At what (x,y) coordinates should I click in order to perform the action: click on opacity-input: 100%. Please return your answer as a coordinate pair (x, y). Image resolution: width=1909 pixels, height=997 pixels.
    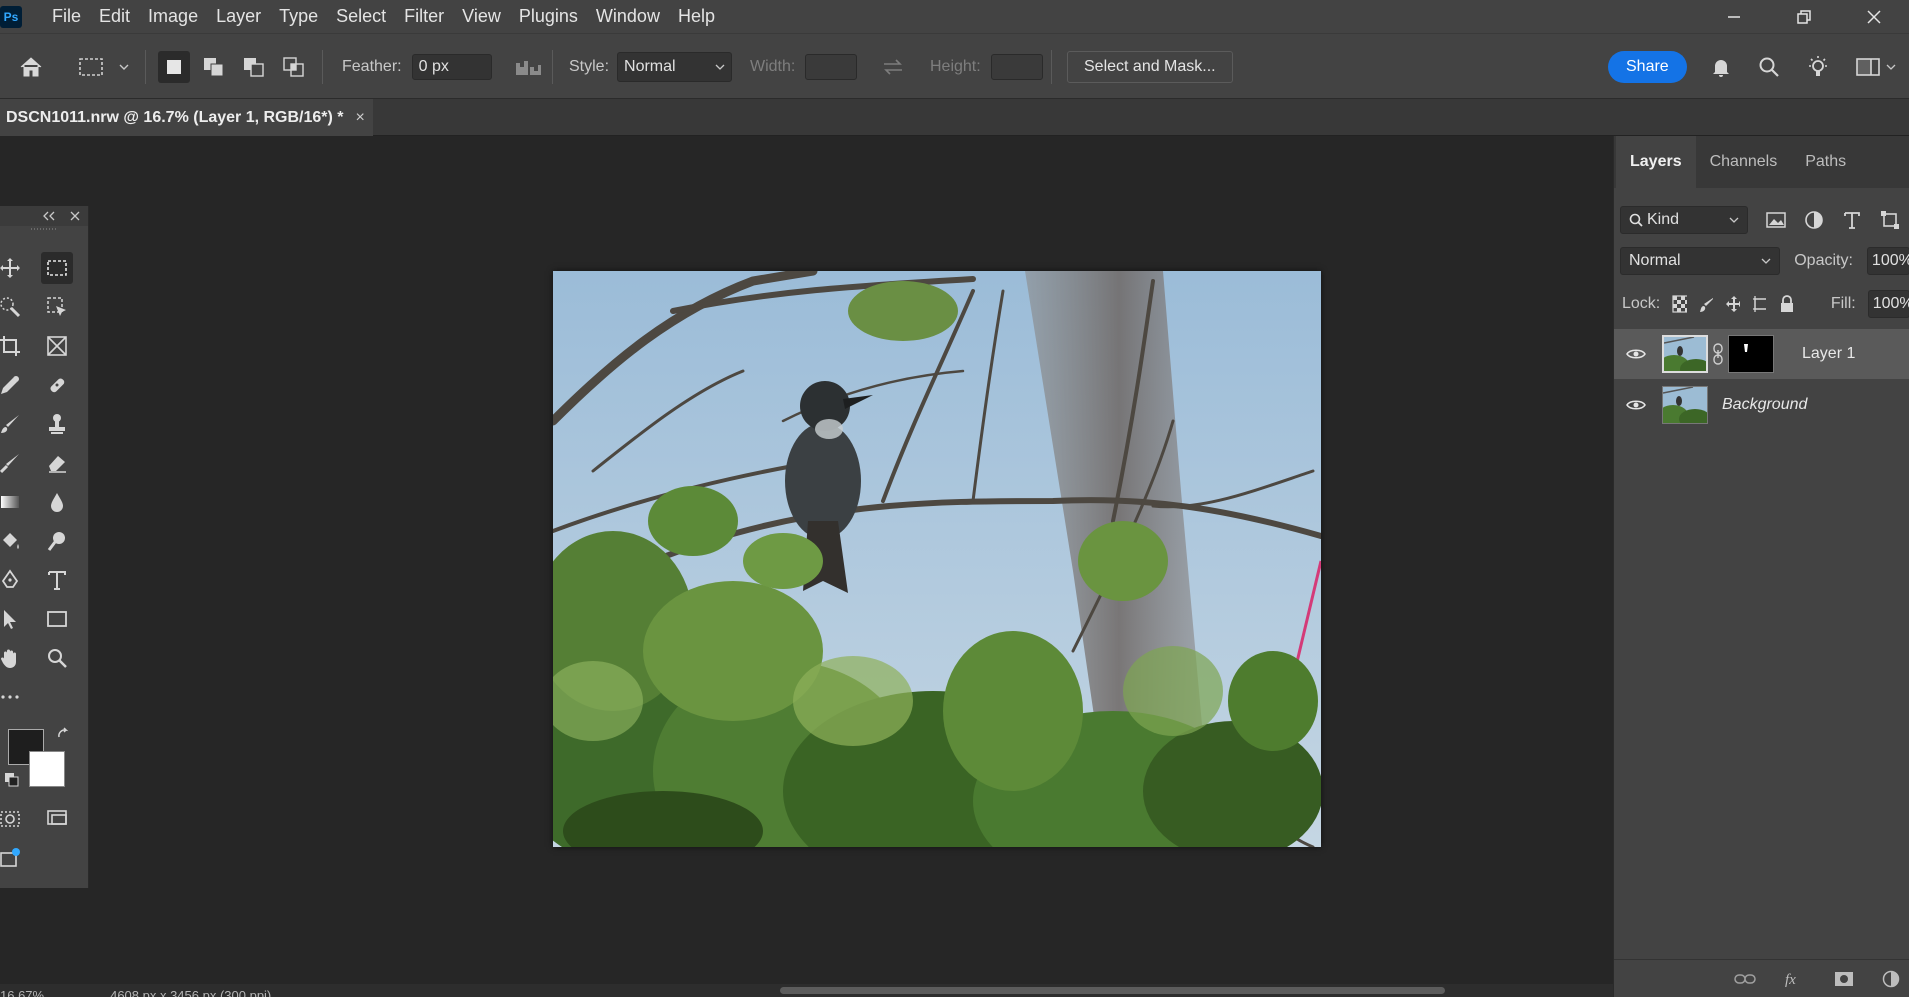
    Looking at the image, I should click on (1887, 261).